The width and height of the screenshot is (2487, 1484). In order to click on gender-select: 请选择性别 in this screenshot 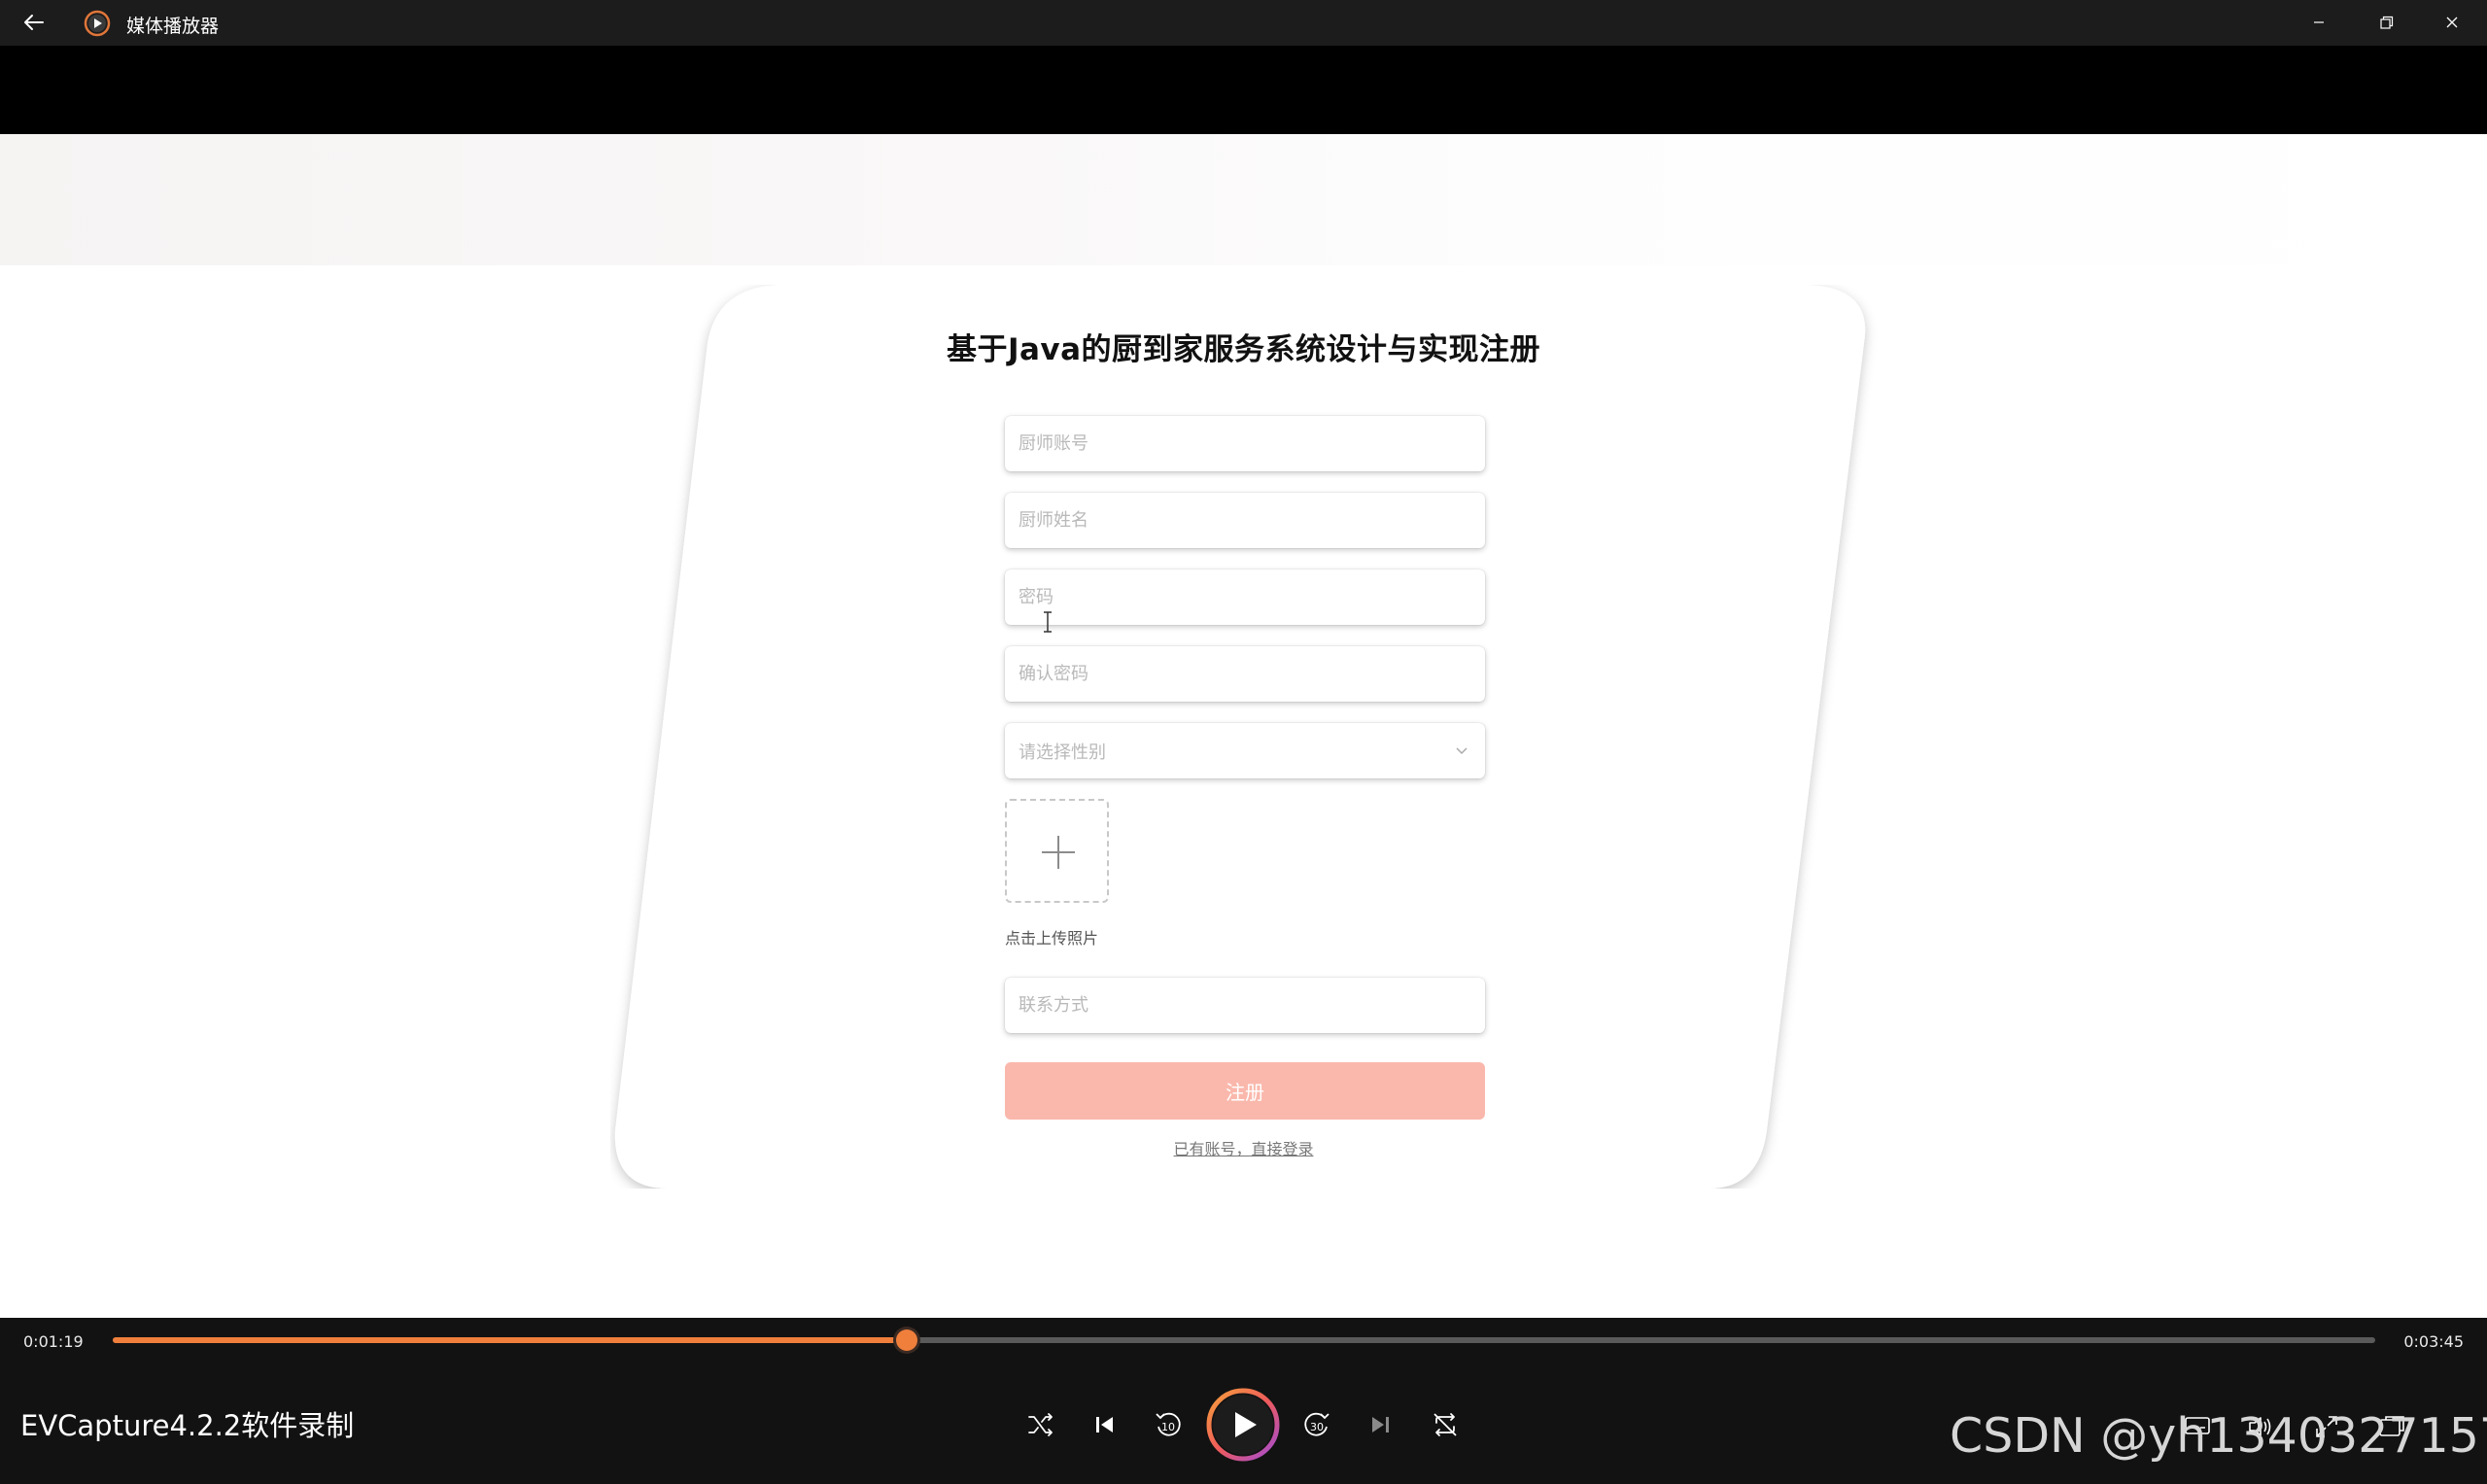, I will do `click(1245, 750)`.